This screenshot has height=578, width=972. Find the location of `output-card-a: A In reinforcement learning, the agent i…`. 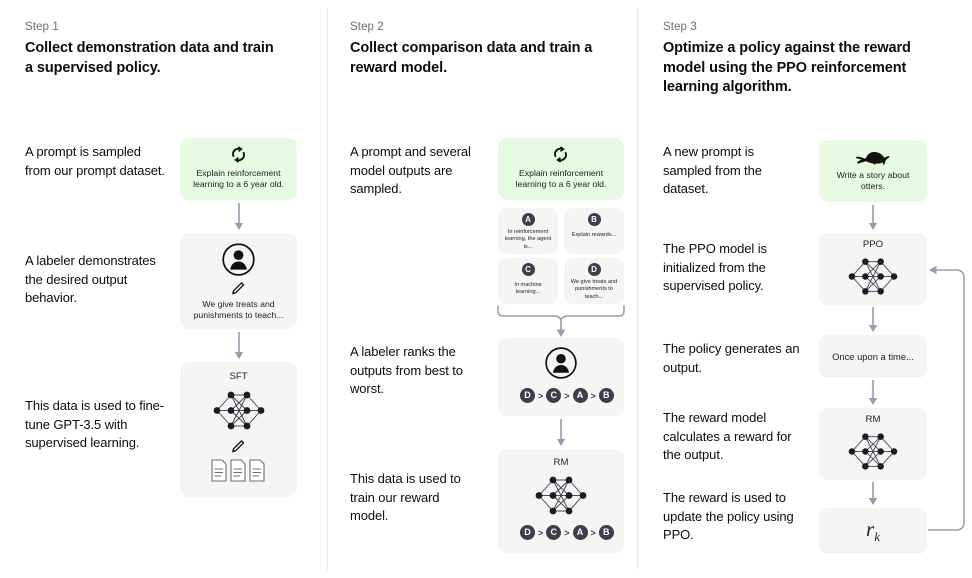

output-card-a: A In reinforcement learning, the agent i… is located at coordinates (528, 231).